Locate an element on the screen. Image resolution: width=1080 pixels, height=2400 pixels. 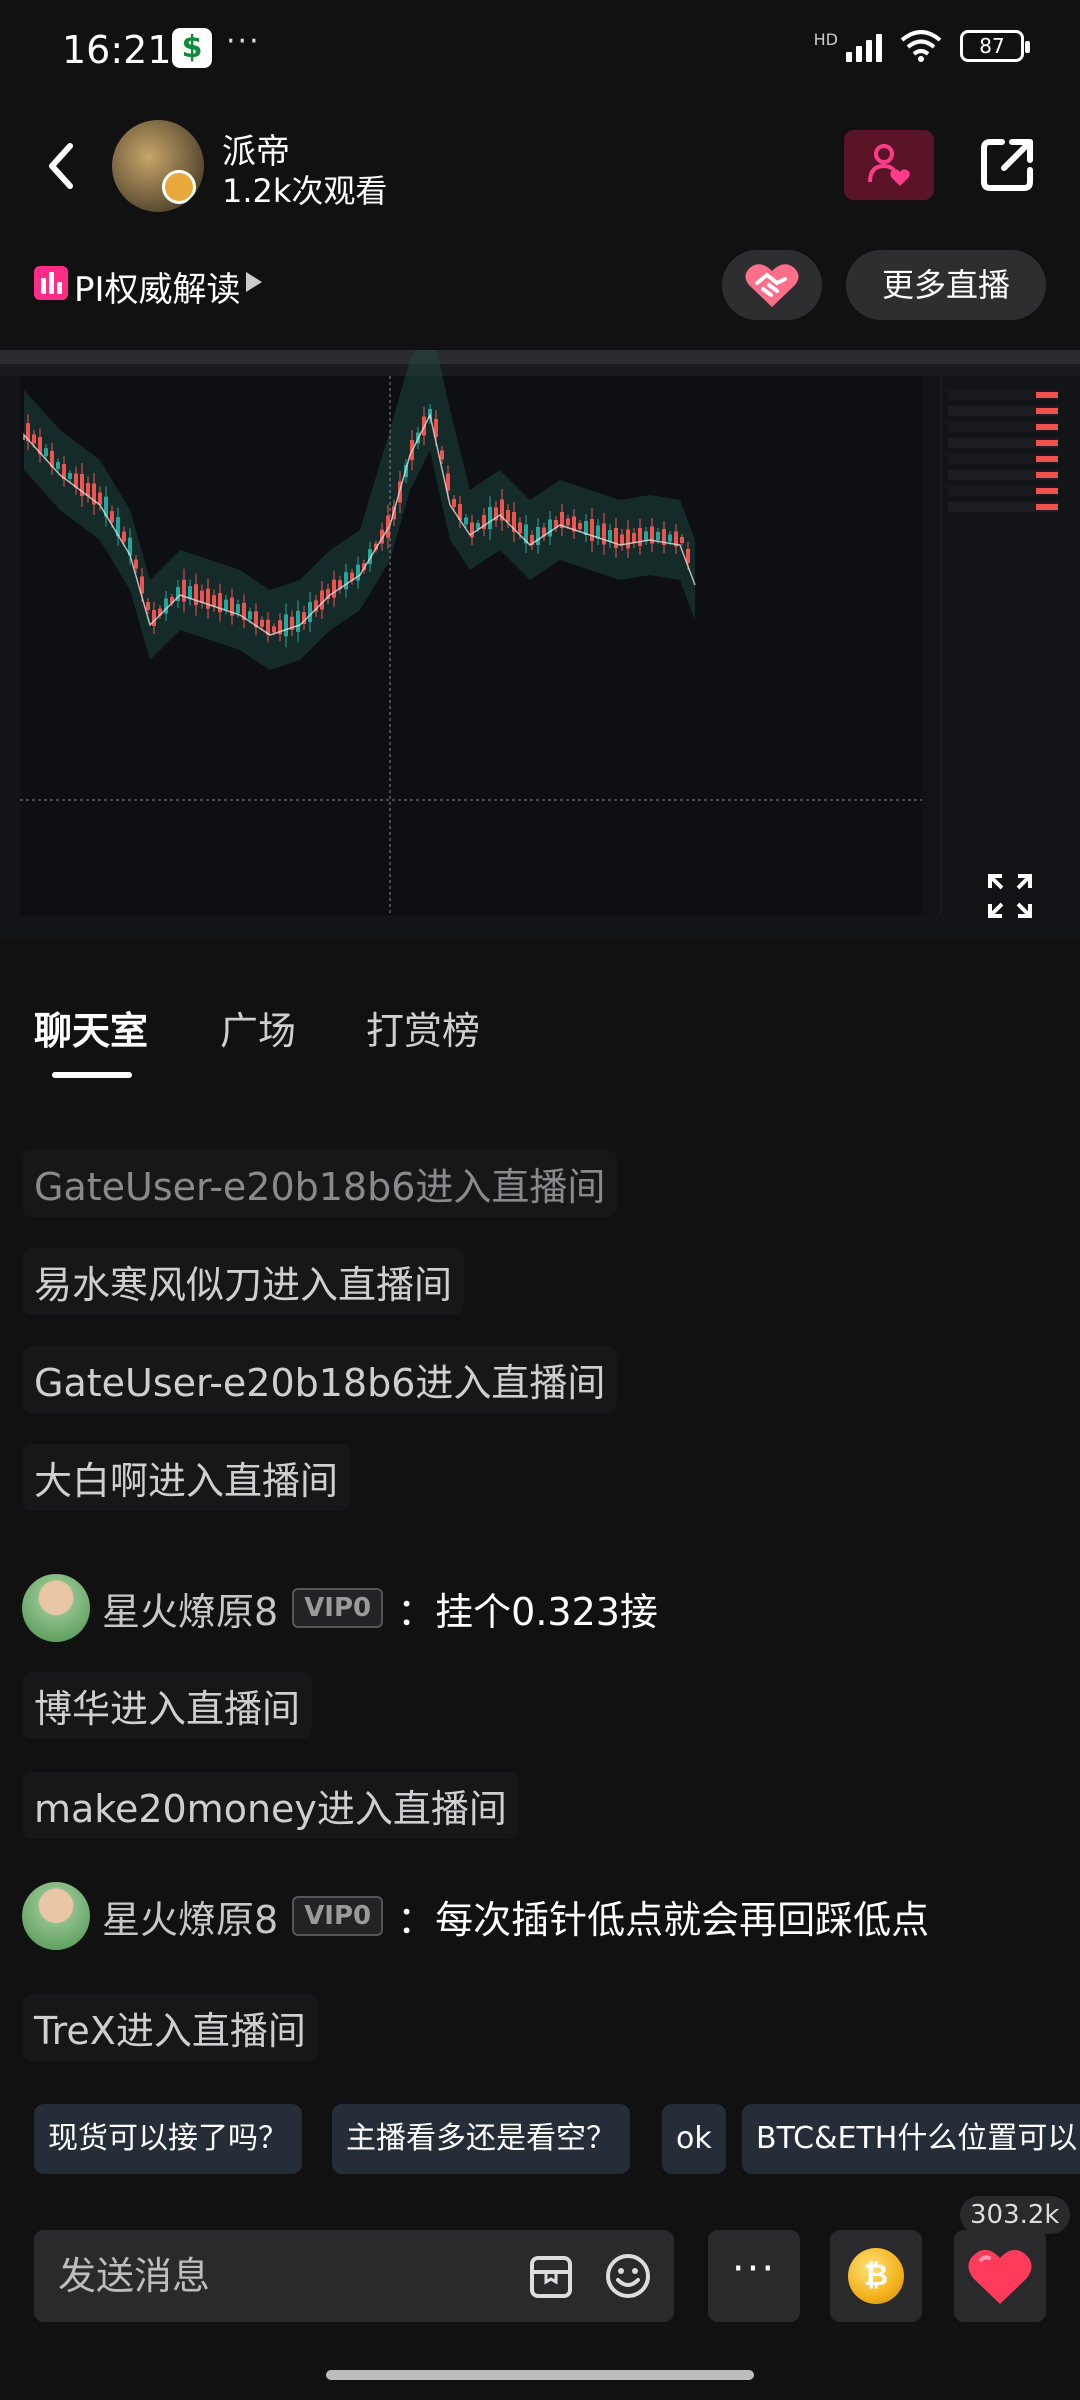
coin-gift-button: ₿ is located at coordinates (876, 2276).